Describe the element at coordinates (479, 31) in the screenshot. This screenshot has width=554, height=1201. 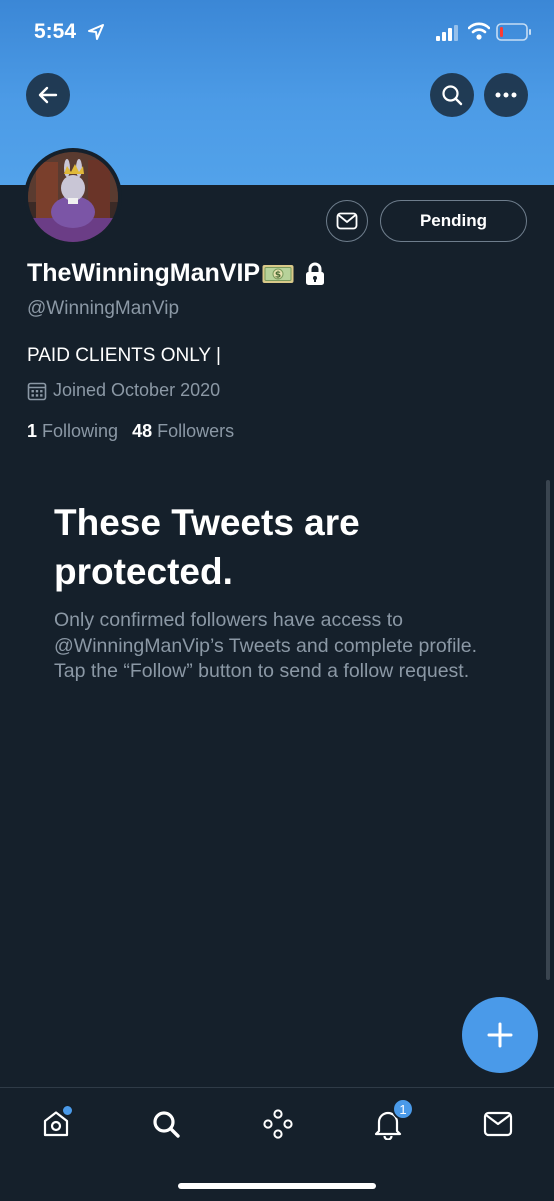
I see `wifi-icon` at that location.